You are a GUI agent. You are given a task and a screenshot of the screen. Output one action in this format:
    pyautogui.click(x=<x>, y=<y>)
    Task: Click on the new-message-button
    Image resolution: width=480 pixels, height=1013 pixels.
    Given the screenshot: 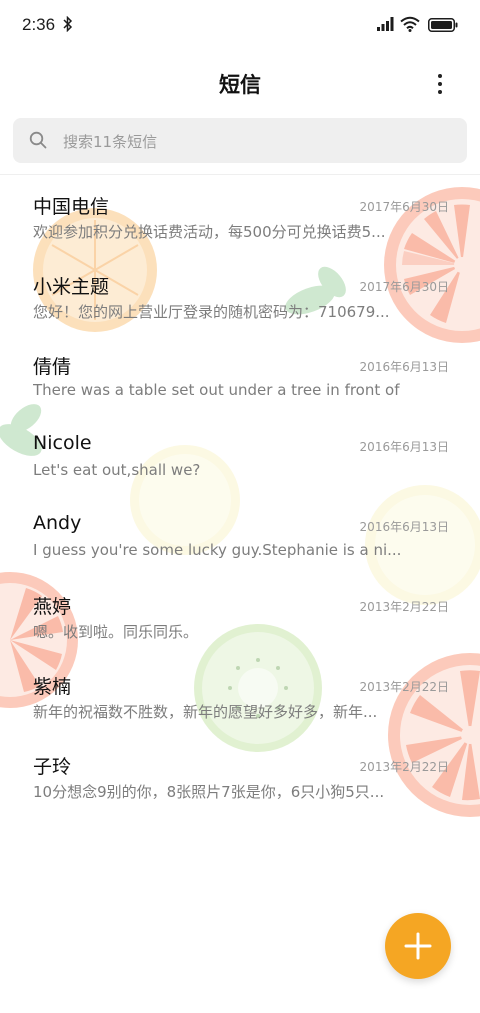 What is the action you would take?
    pyautogui.click(x=418, y=946)
    